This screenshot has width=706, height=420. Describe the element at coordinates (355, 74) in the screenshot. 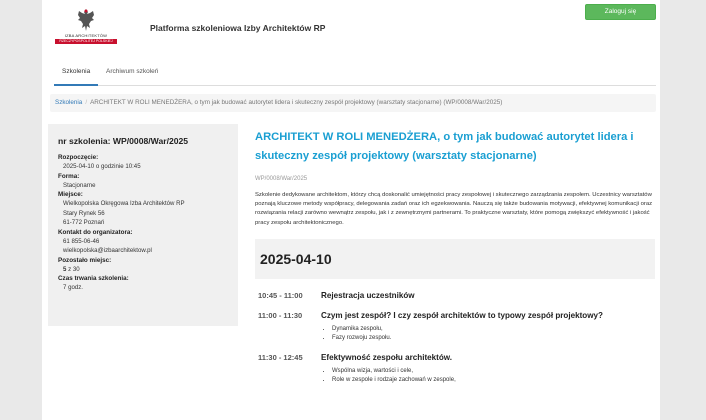

I see `nav-tabs: Szkolenia Archiwum szkoleń` at that location.